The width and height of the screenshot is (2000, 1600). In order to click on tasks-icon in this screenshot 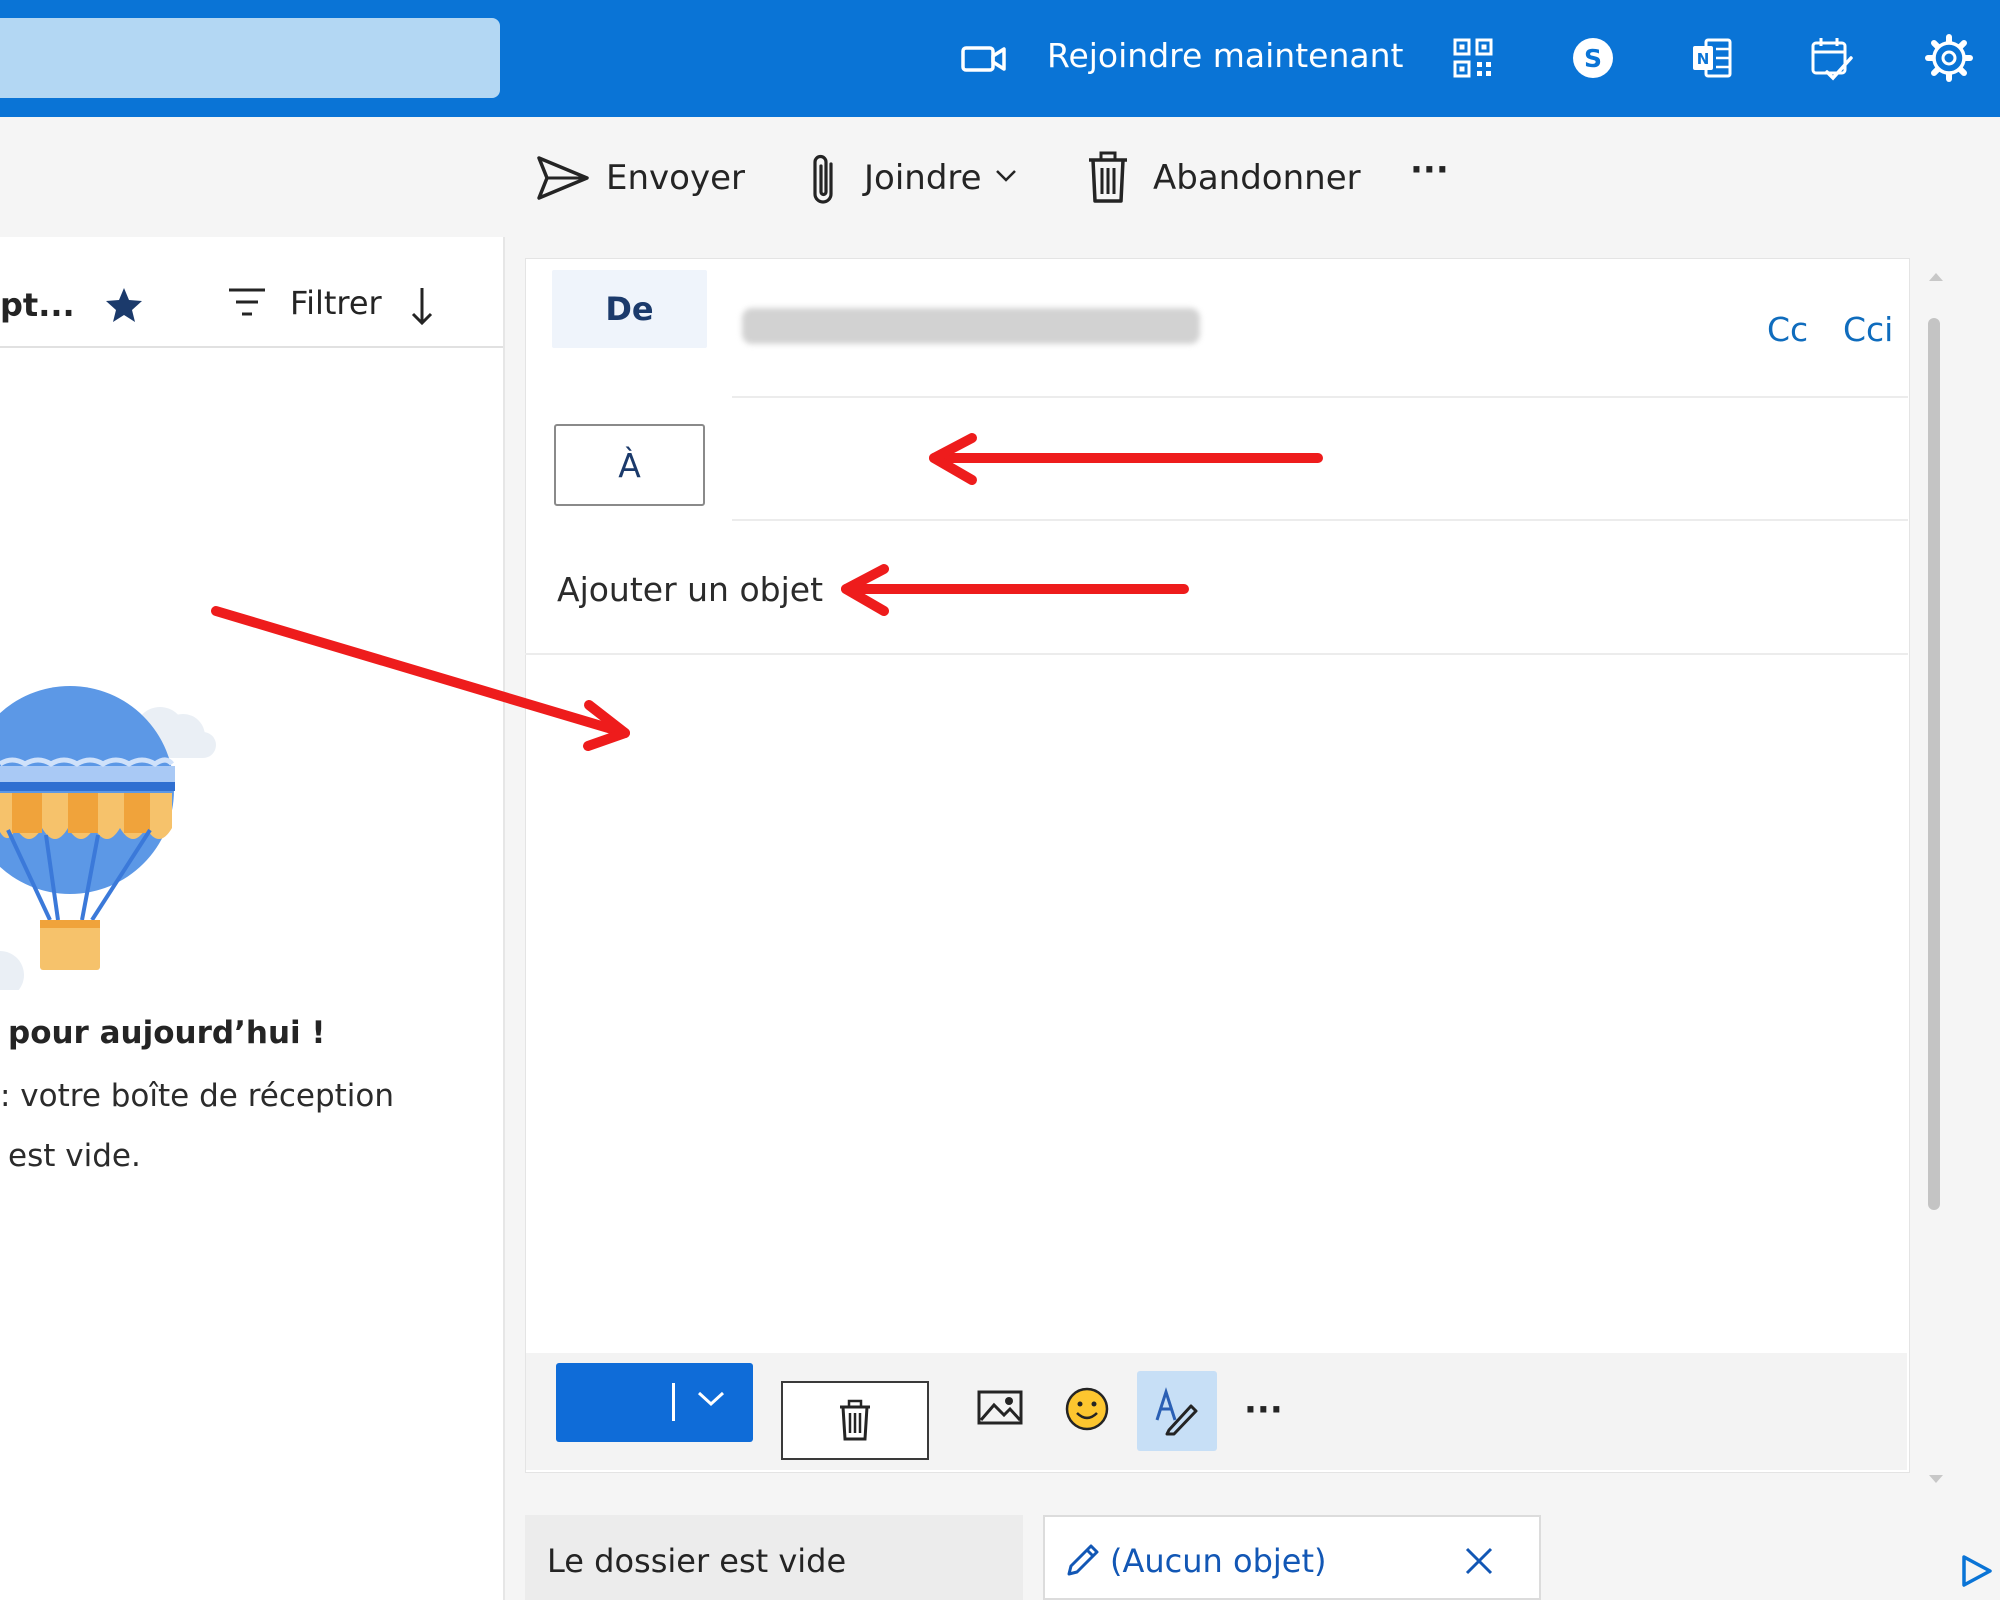, I will do `click(1831, 58)`.